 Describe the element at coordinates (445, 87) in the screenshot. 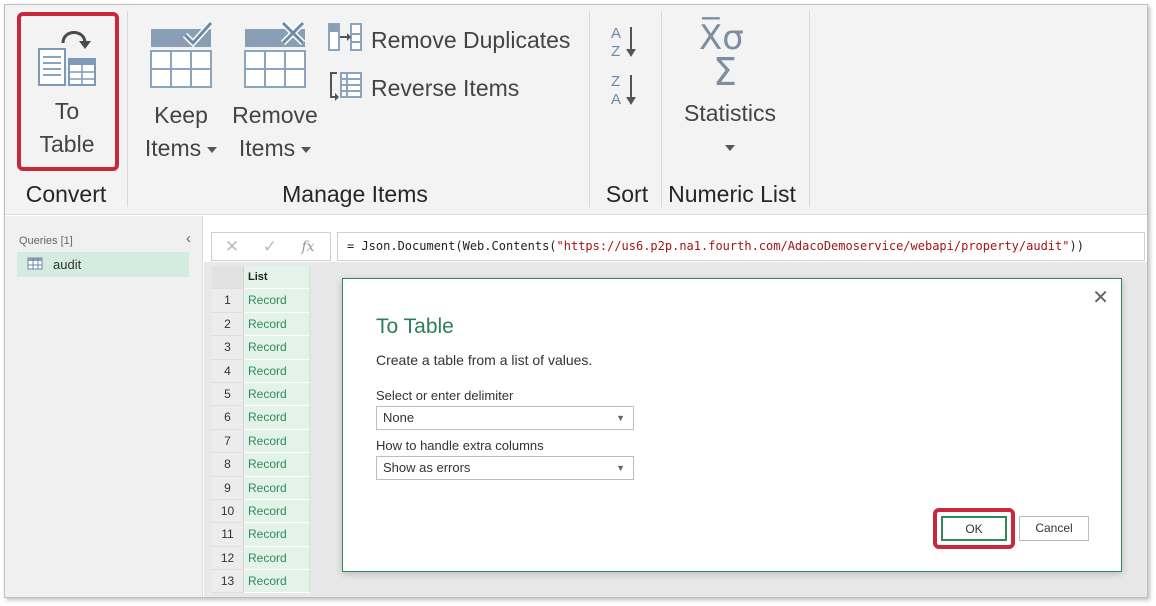

I see `reverse-items-label: Reverse Items` at that location.